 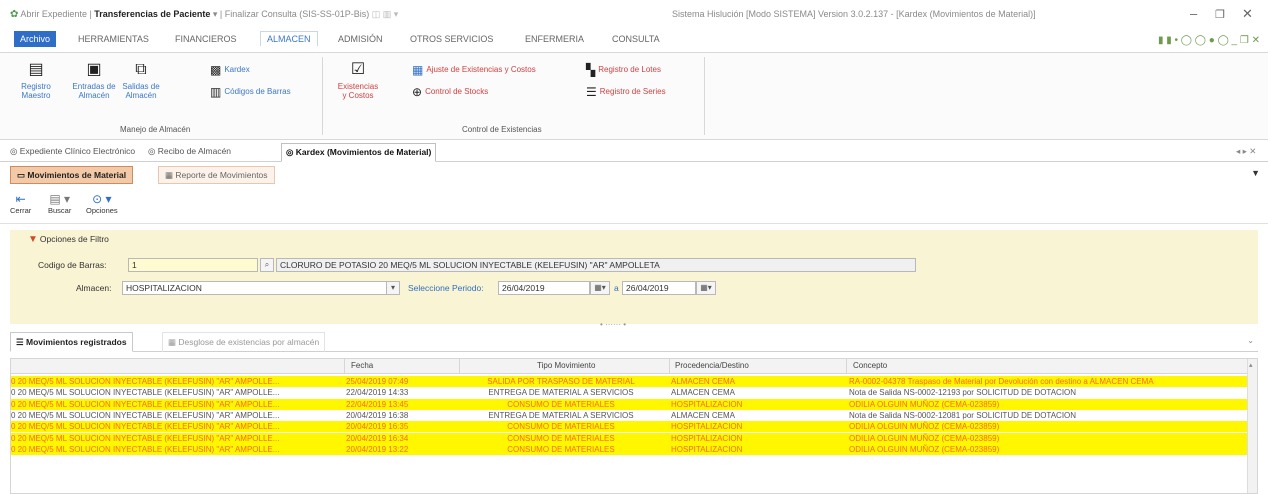 I want to click on table-icon: ▦, so click(x=172, y=342).